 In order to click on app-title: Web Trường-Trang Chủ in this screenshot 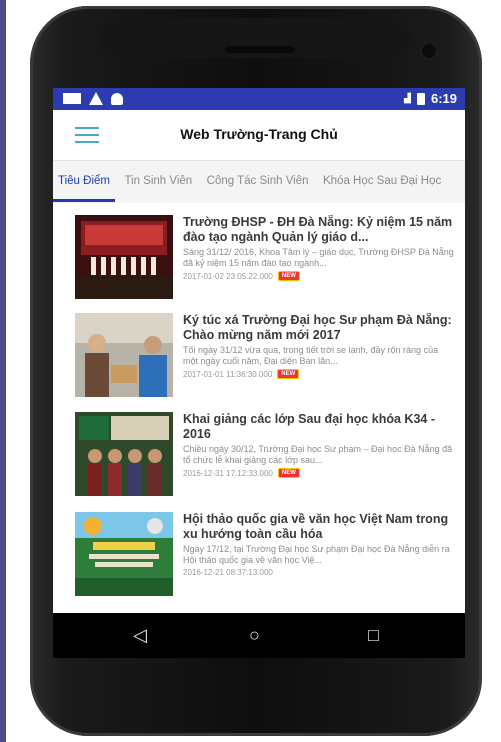, I will do `click(259, 134)`.